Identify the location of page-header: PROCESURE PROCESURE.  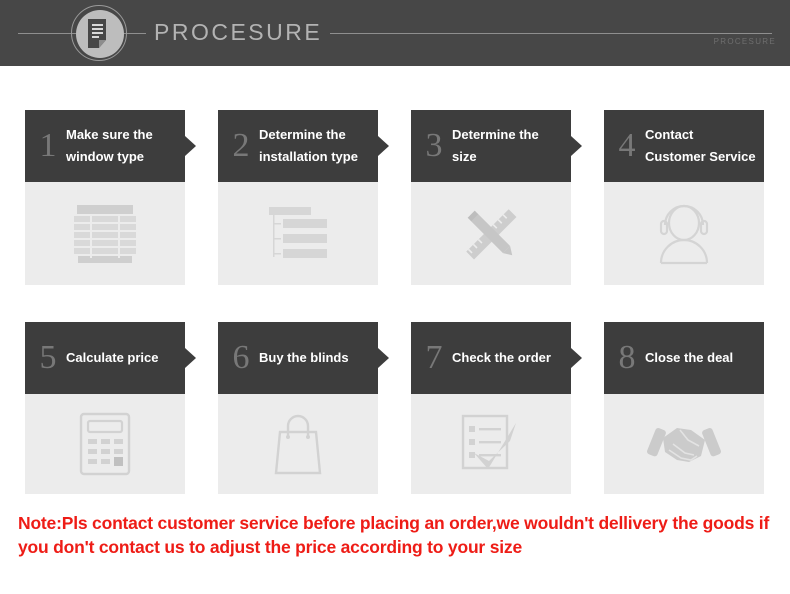
(395, 33).